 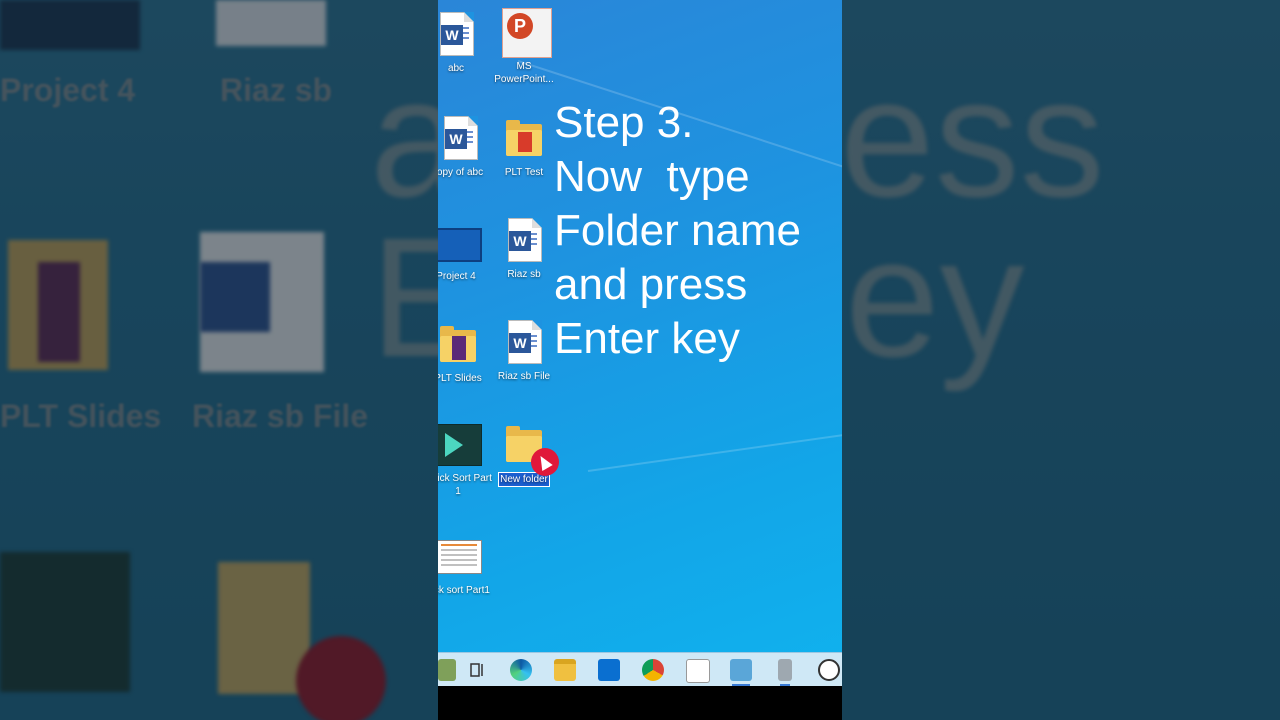 I want to click on instruction-line-3: Folder name, so click(x=678, y=230).